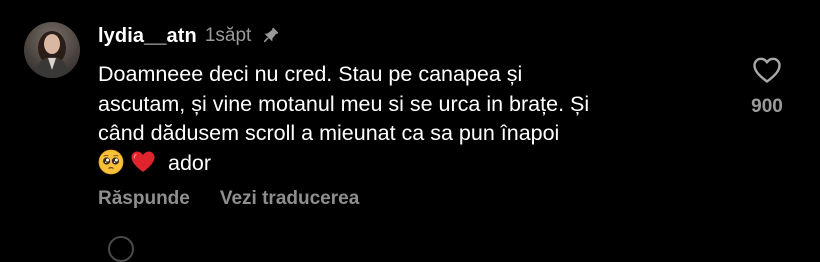 The height and width of the screenshot is (262, 820). I want to click on see-translation-button: Vezi traducerea, so click(289, 199).